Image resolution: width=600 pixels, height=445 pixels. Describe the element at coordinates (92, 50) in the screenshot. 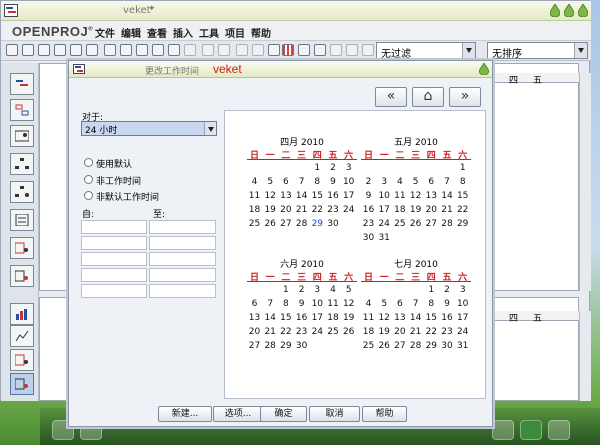

I see `pdf-icon` at that location.